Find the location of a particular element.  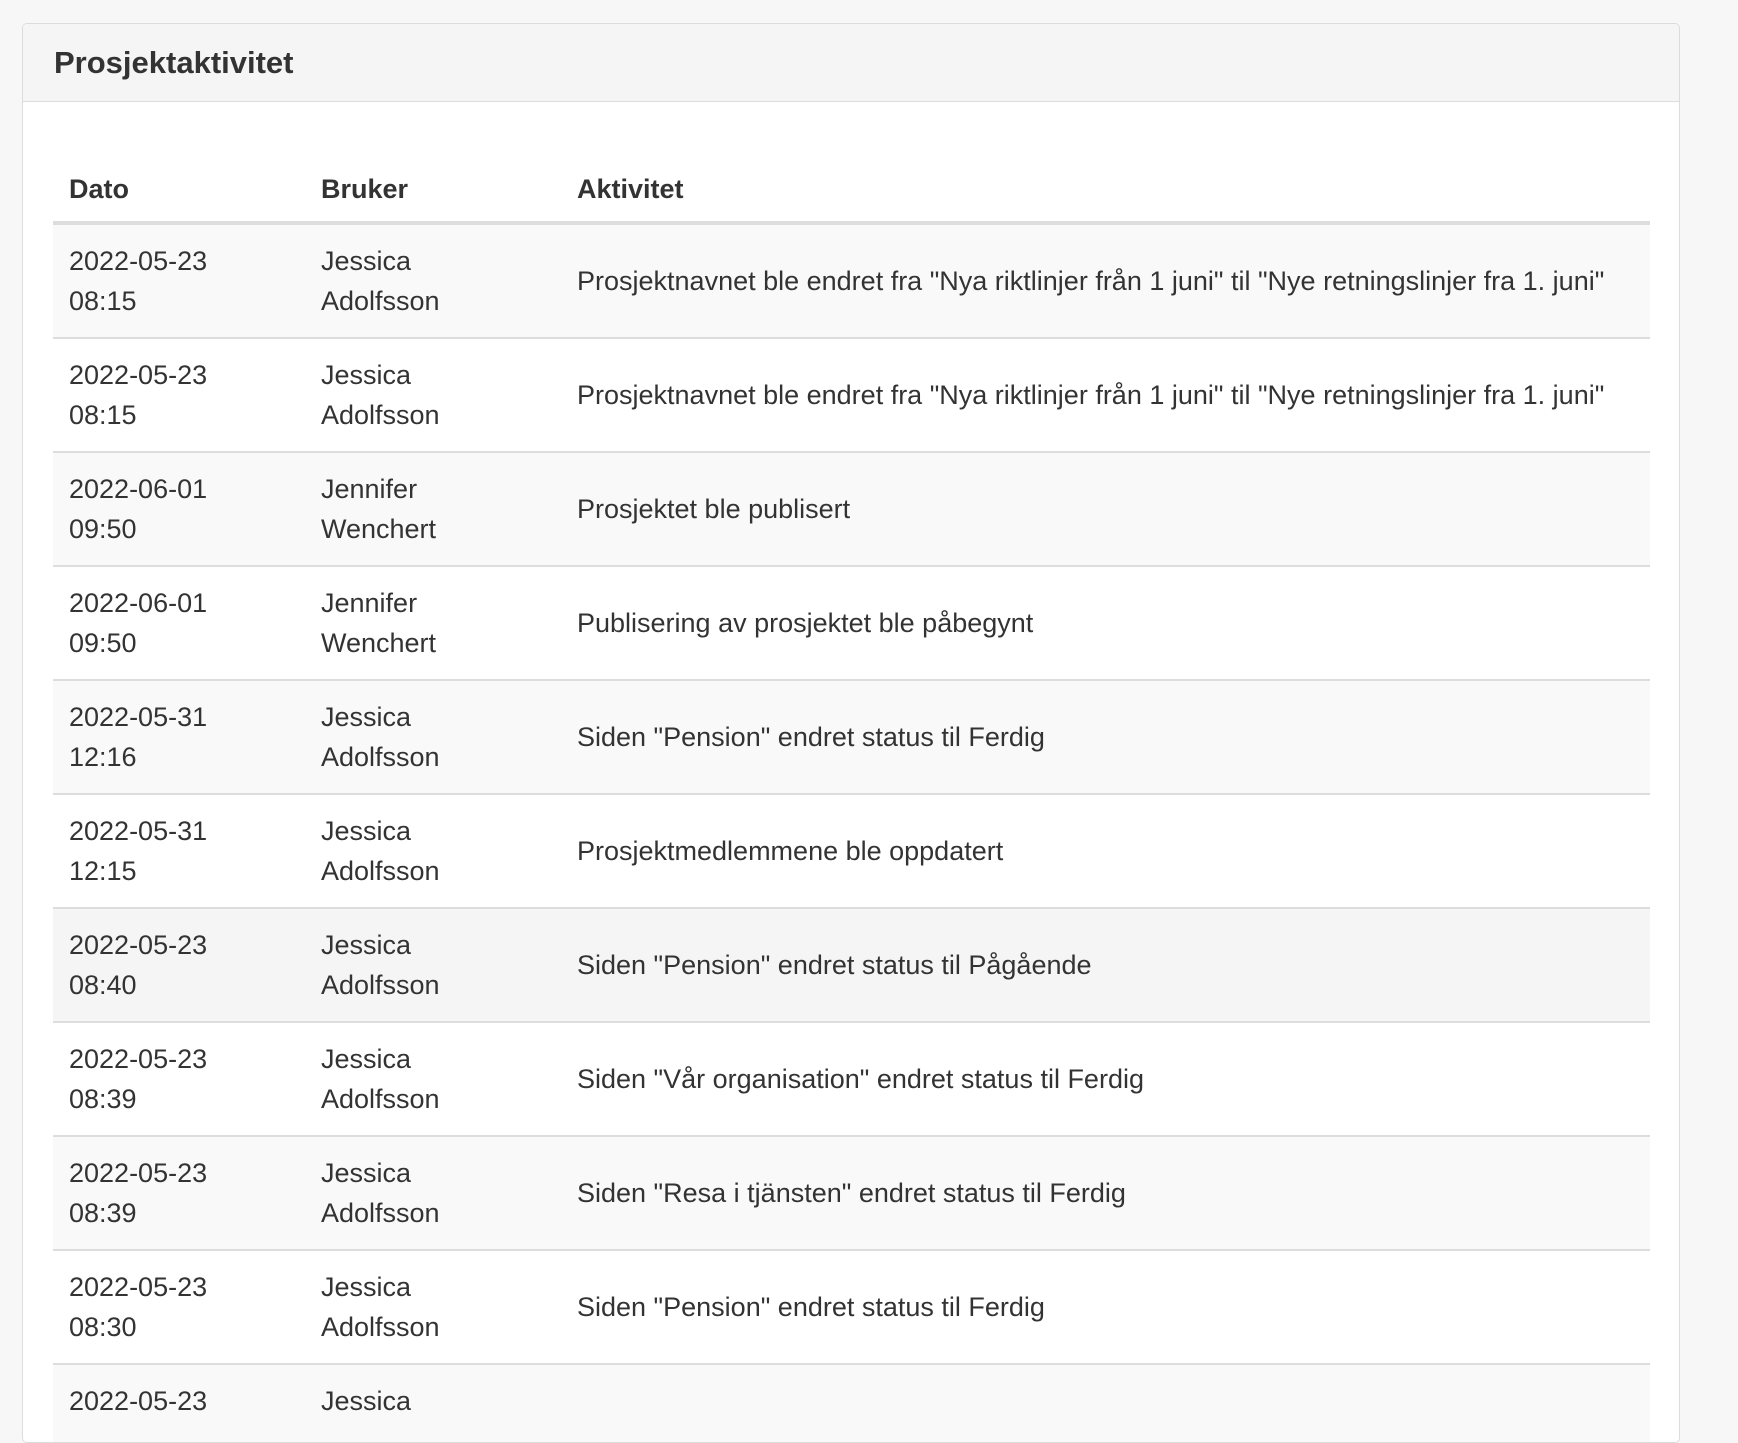

time-value: 08:30 is located at coordinates (103, 1327).